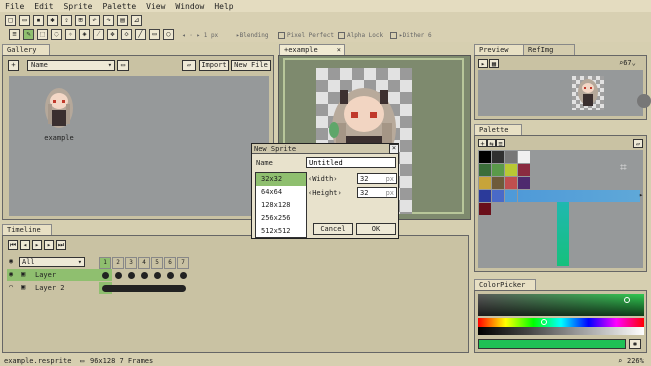 This screenshot has height=366, width=651. Describe the element at coordinates (144, 288) in the screenshot. I see `linked-cel-bar` at that location.